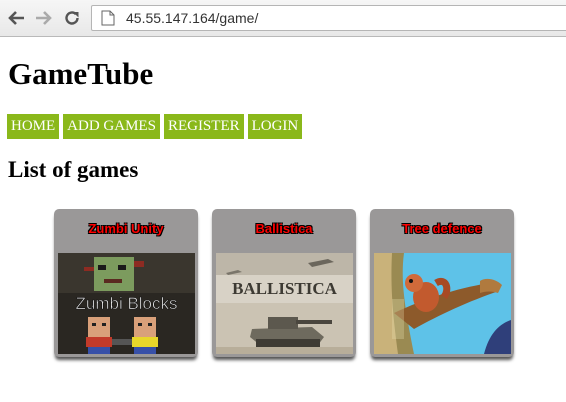 The image size is (566, 402). What do you see at coordinates (16, 18) in the screenshot?
I see `back-arrow-icon` at bounding box center [16, 18].